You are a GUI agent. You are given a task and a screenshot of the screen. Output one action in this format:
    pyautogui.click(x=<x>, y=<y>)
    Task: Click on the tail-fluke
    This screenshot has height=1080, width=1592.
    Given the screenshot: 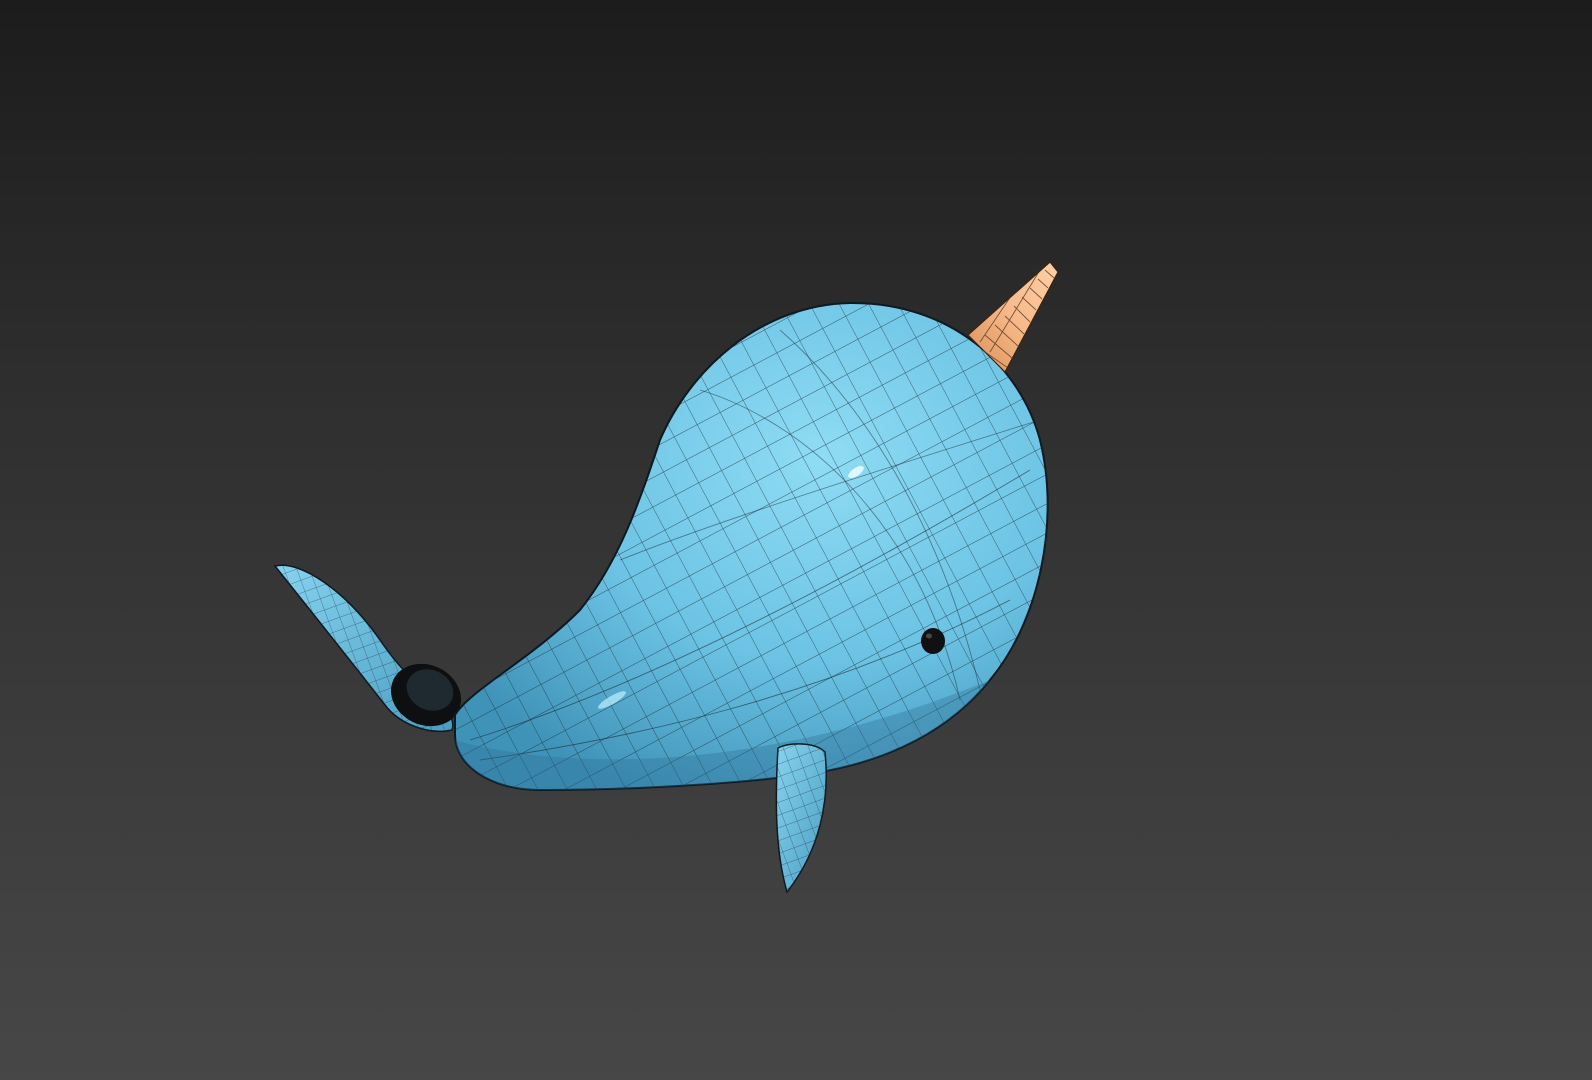 What is the action you would take?
    pyautogui.click(x=370, y=650)
    